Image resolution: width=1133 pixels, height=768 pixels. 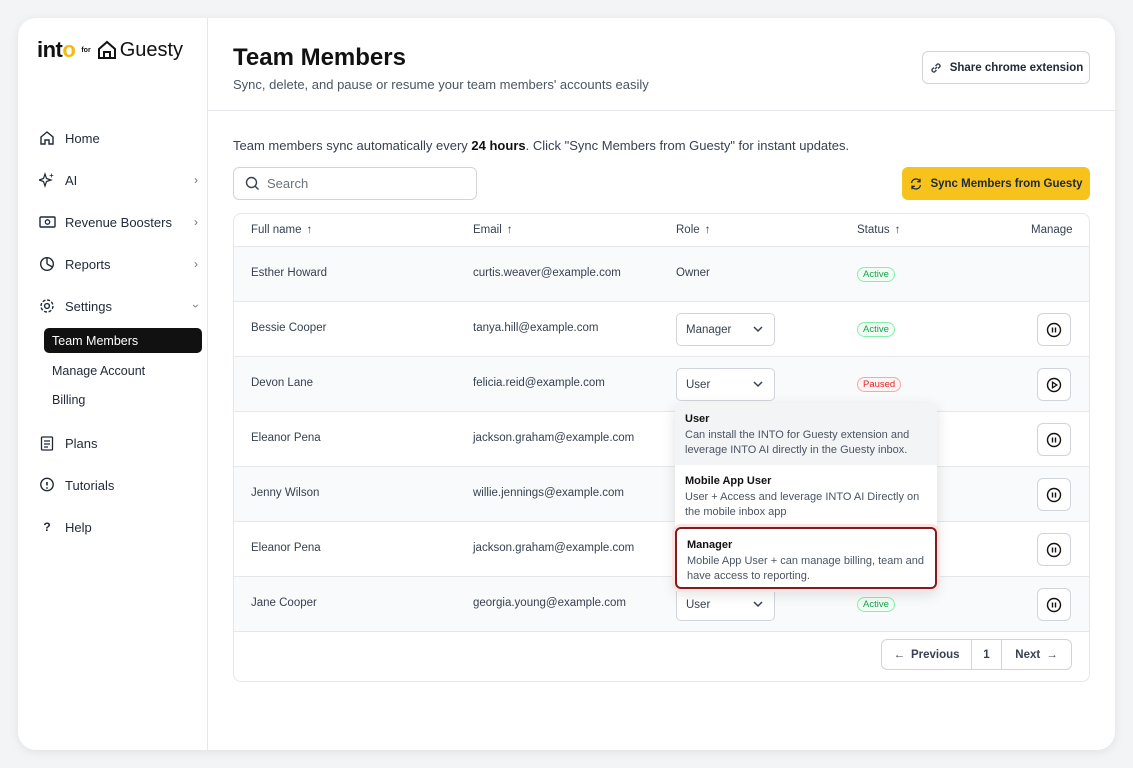 I want to click on column-header-email: Email ↑, so click(x=493, y=230).